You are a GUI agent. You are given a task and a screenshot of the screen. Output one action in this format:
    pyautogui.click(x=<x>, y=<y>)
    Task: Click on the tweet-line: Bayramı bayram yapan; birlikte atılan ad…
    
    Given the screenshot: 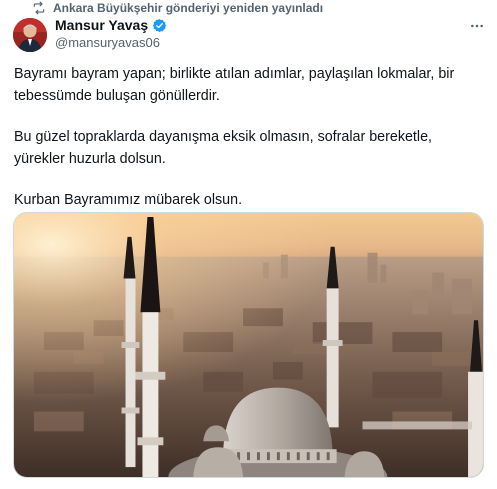 What is the action you would take?
    pyautogui.click(x=234, y=74)
    